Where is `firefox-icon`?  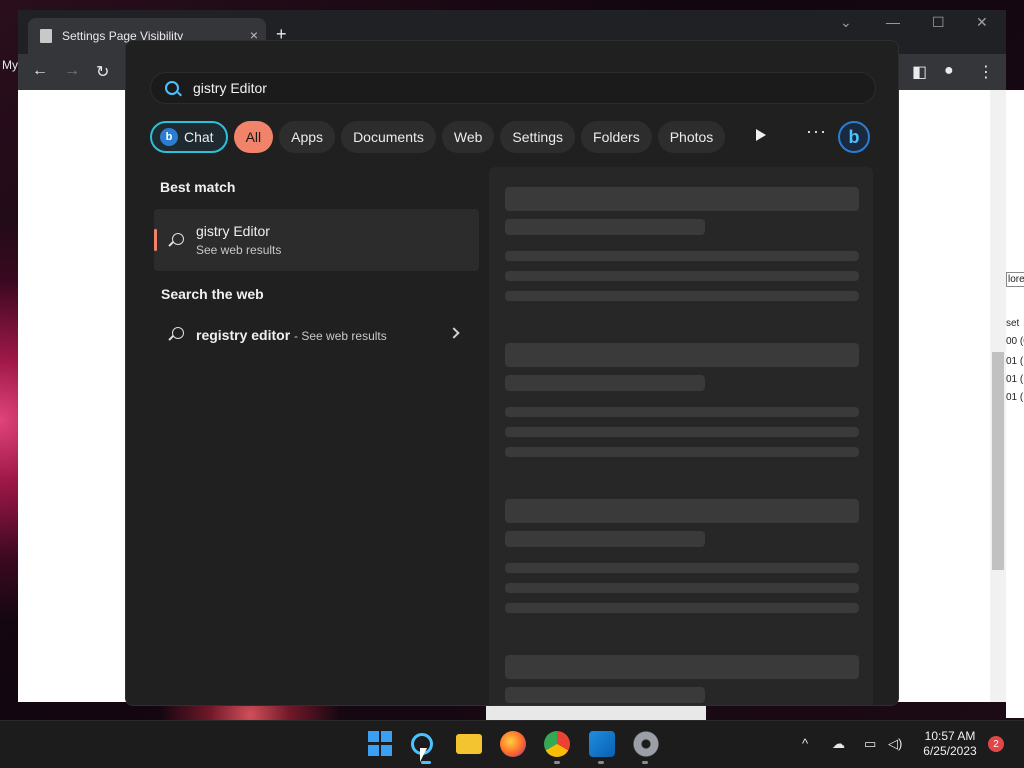 firefox-icon is located at coordinates (513, 744).